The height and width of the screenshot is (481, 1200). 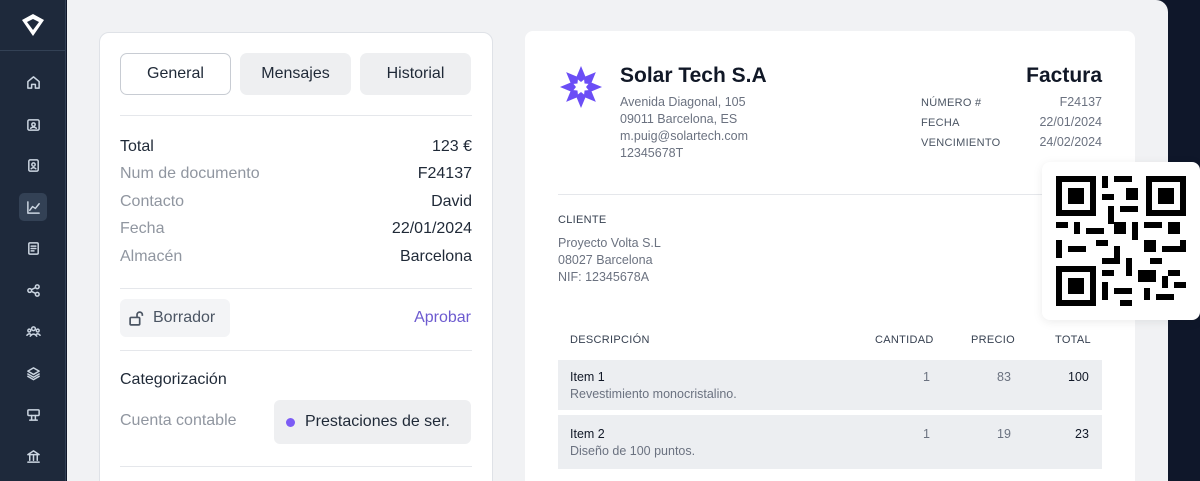 I want to click on item-name: Item 1, so click(x=587, y=377).